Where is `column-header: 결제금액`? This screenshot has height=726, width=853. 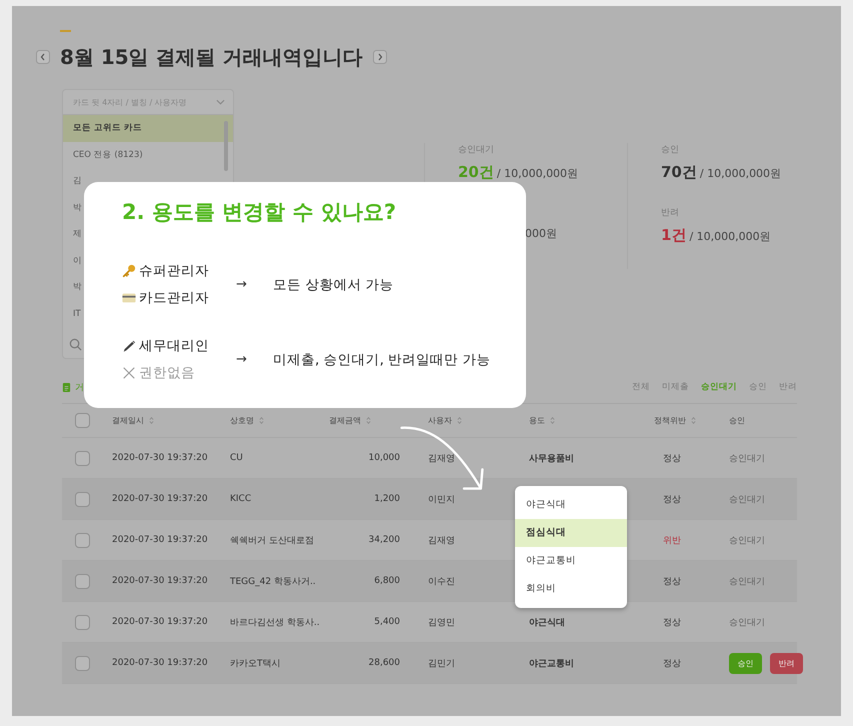
column-header: 결제금액 is located at coordinates (345, 420).